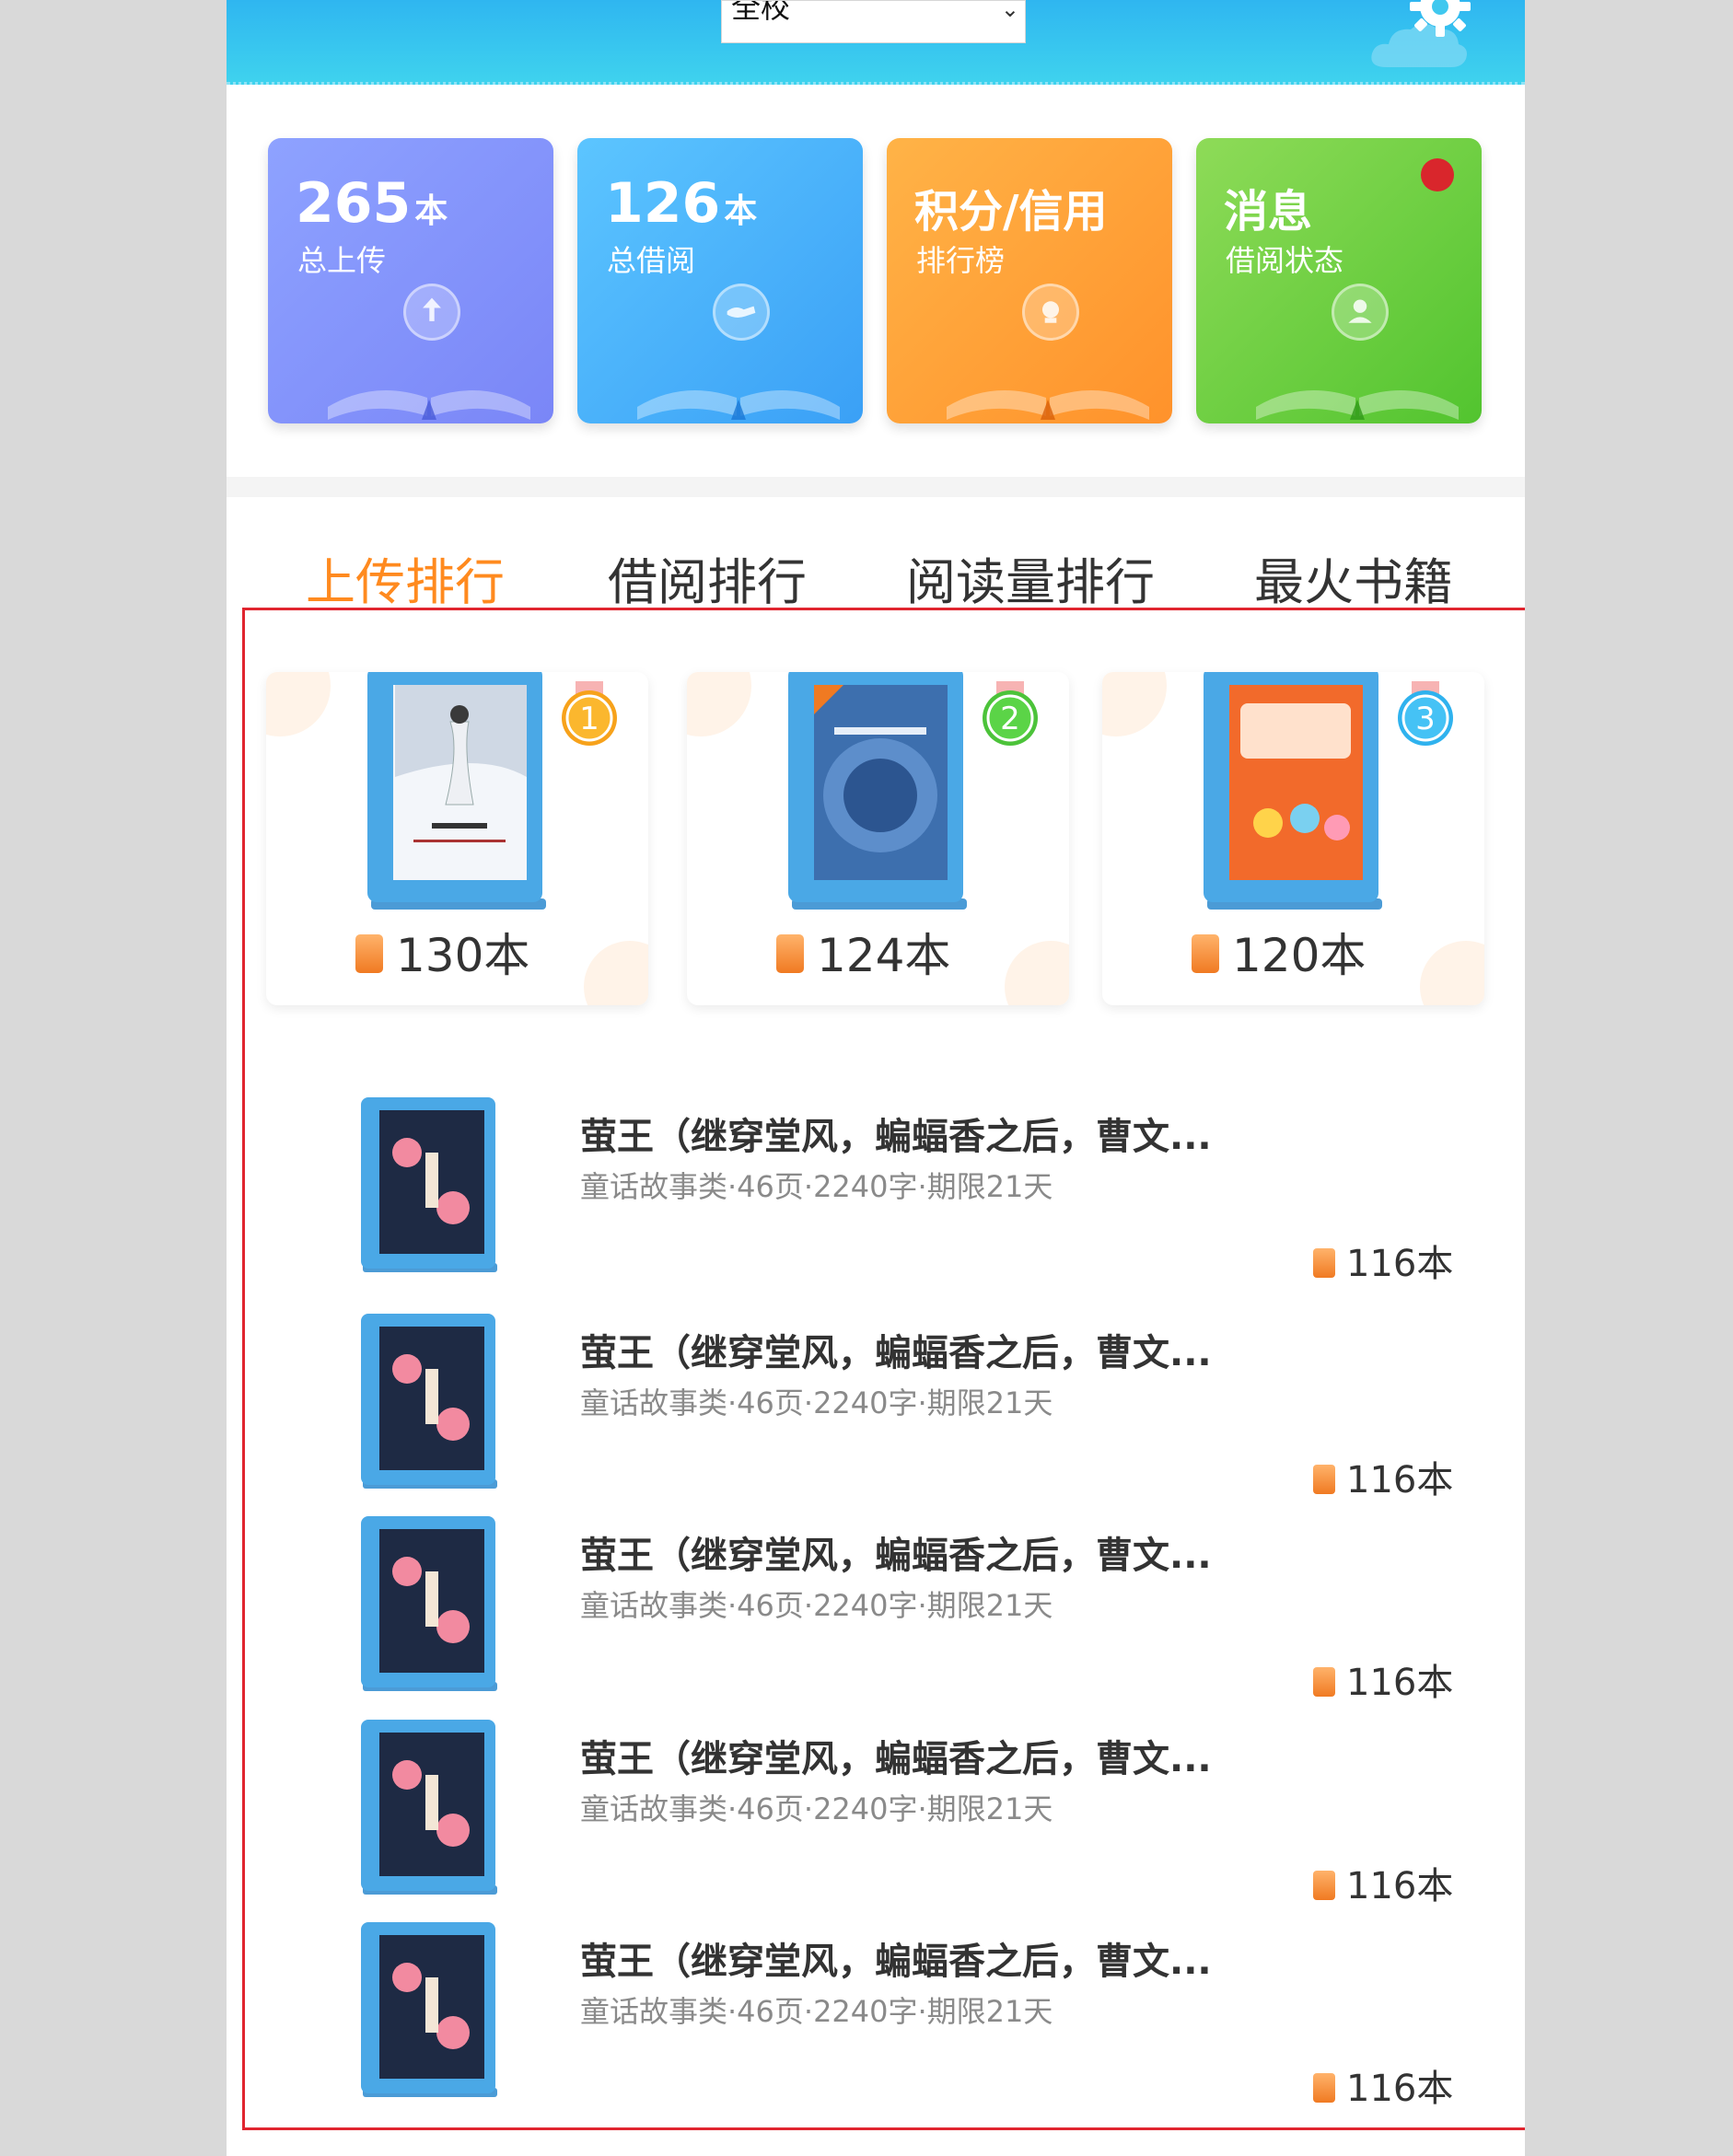  Describe the element at coordinates (1031, 577) in the screenshot. I see `tab-reading-ranking: 阅读量排行` at that location.